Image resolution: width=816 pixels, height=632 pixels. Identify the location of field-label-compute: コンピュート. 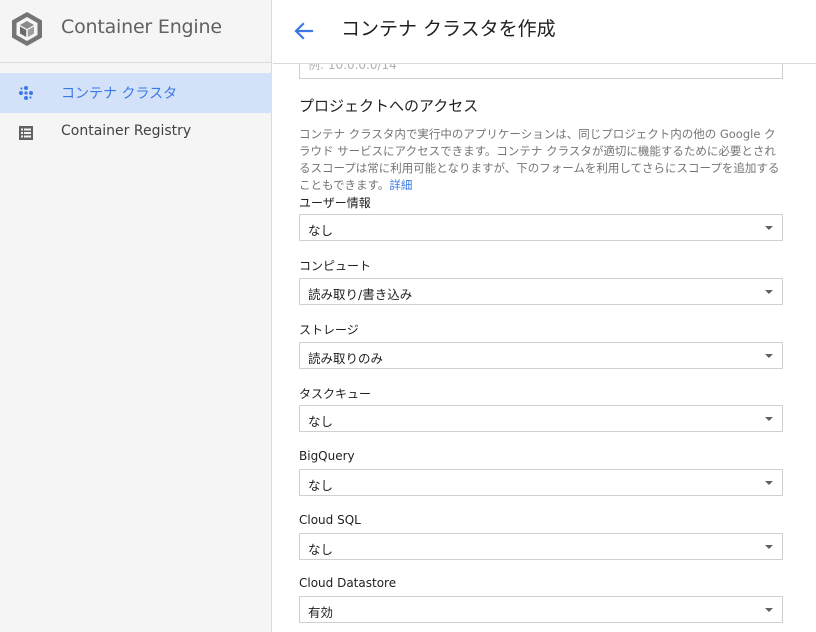
(335, 266).